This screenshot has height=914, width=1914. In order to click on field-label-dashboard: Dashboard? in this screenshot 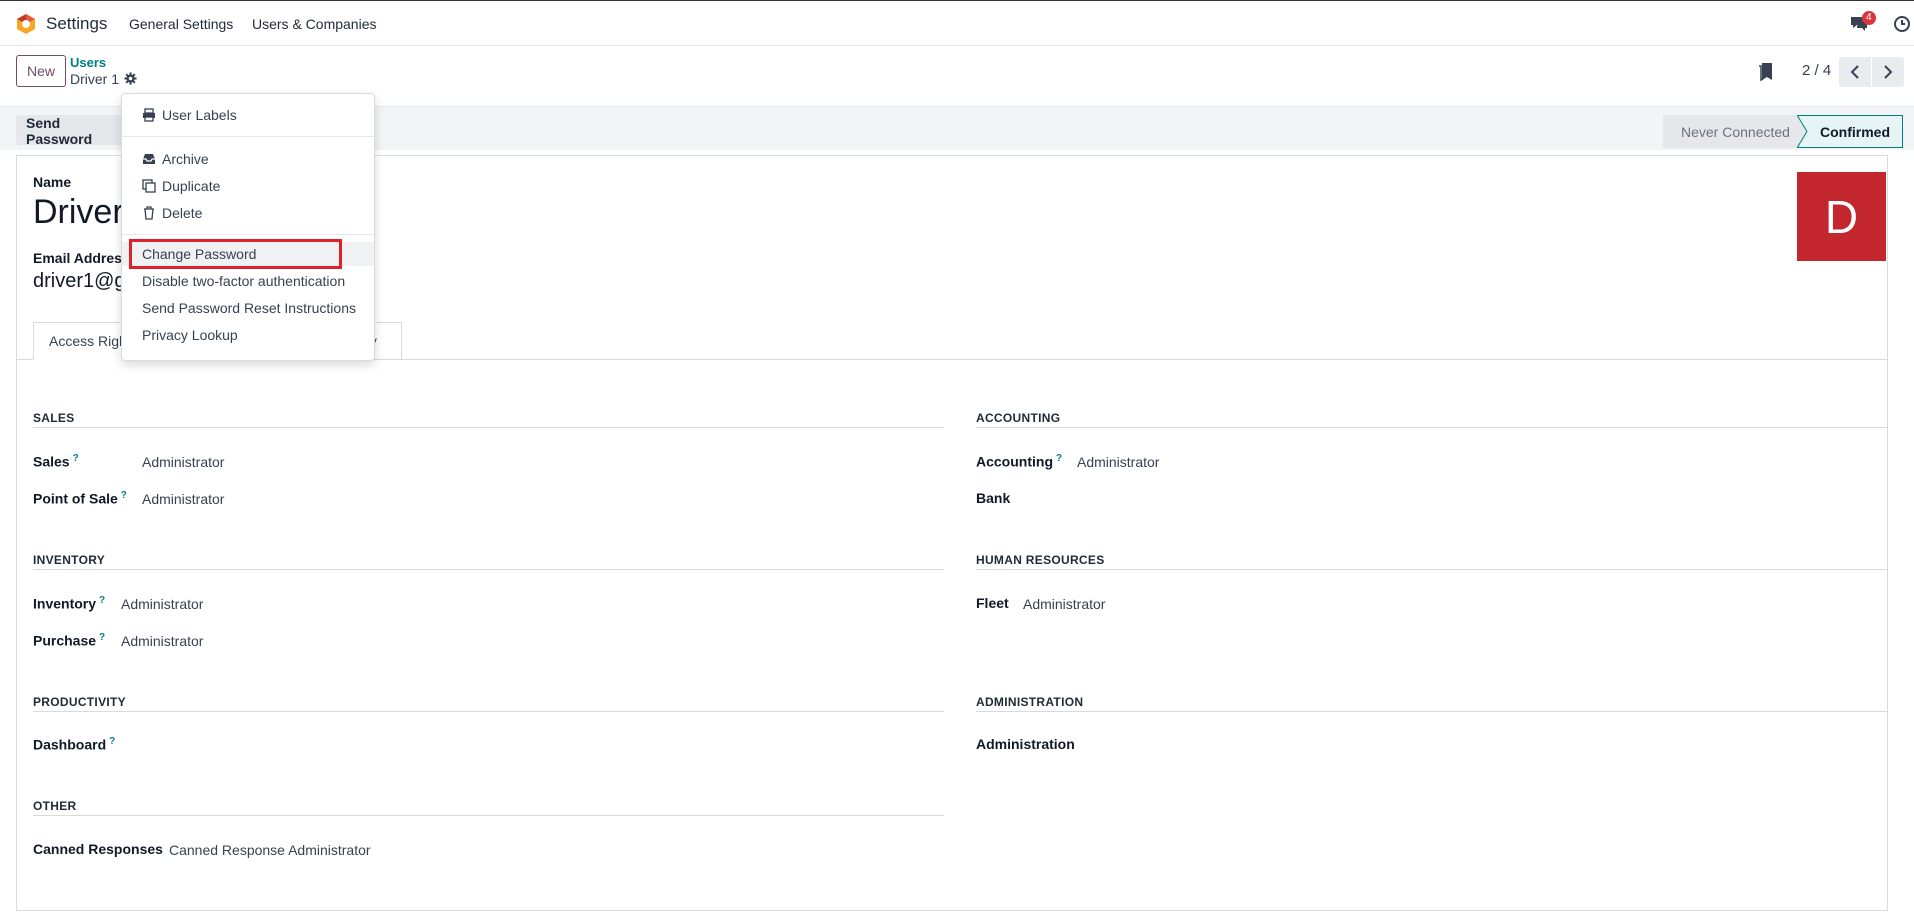, I will do `click(74, 744)`.